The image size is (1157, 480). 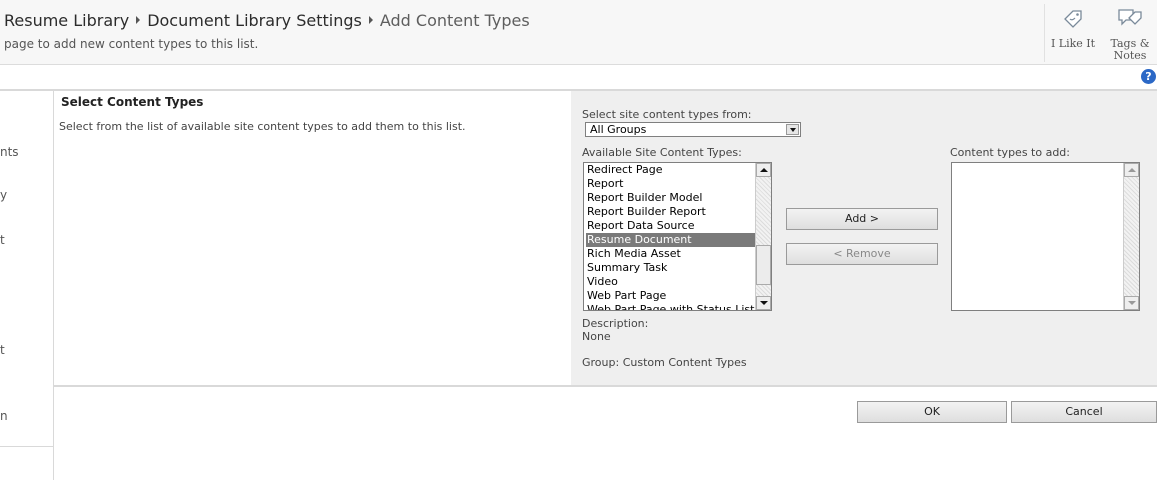 I want to click on list-item: Video, so click(x=671, y=282).